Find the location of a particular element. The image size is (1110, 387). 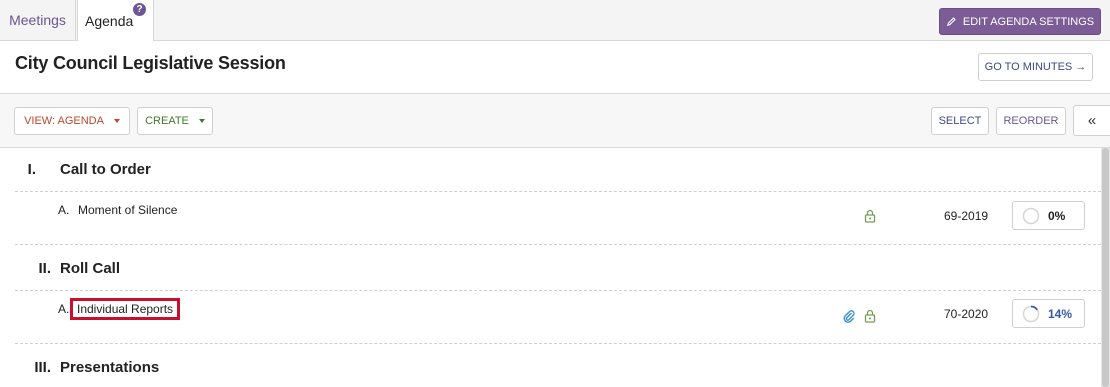

item-code: 70-2020 is located at coordinates (966, 314).